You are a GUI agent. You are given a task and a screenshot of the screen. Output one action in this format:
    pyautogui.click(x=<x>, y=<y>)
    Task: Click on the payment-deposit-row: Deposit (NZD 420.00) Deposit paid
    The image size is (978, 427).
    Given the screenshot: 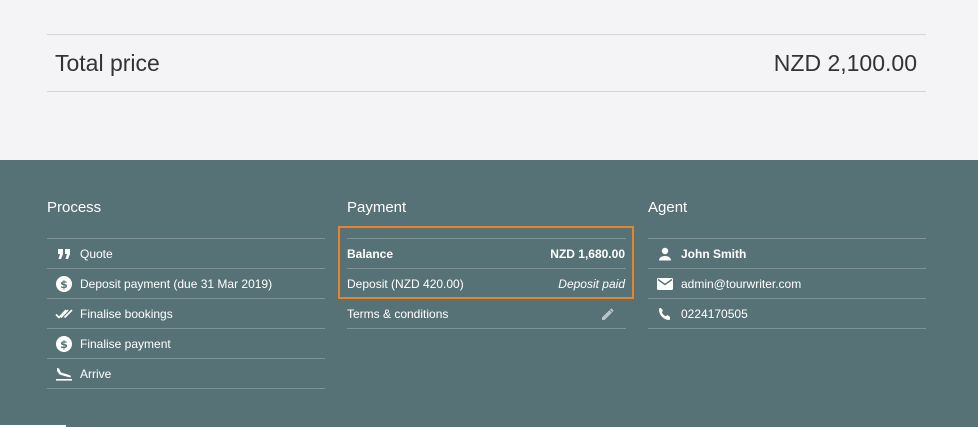 What is the action you would take?
    pyautogui.click(x=486, y=284)
    